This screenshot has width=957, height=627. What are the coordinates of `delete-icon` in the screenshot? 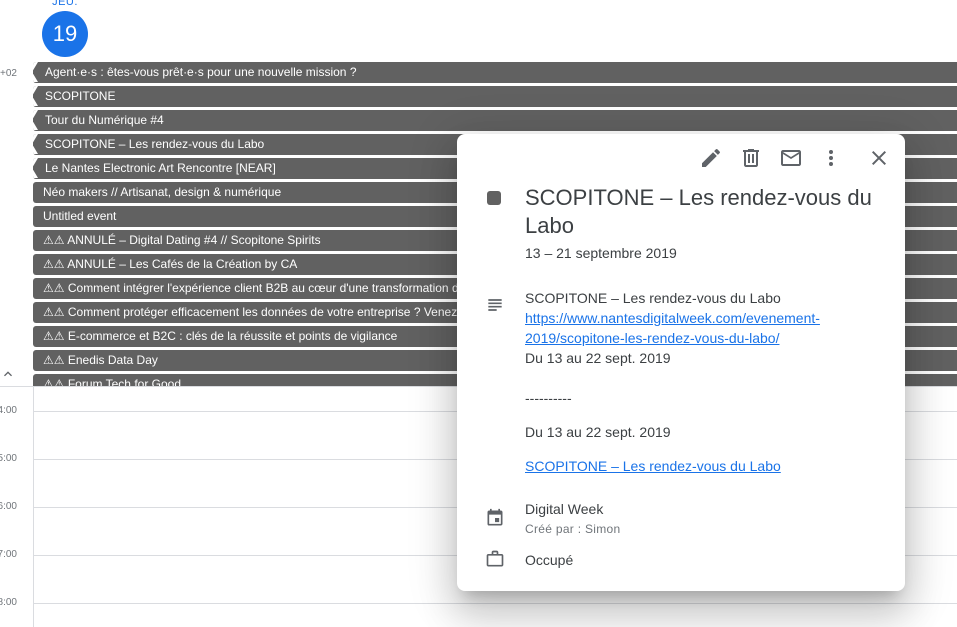 It's located at (751, 158).